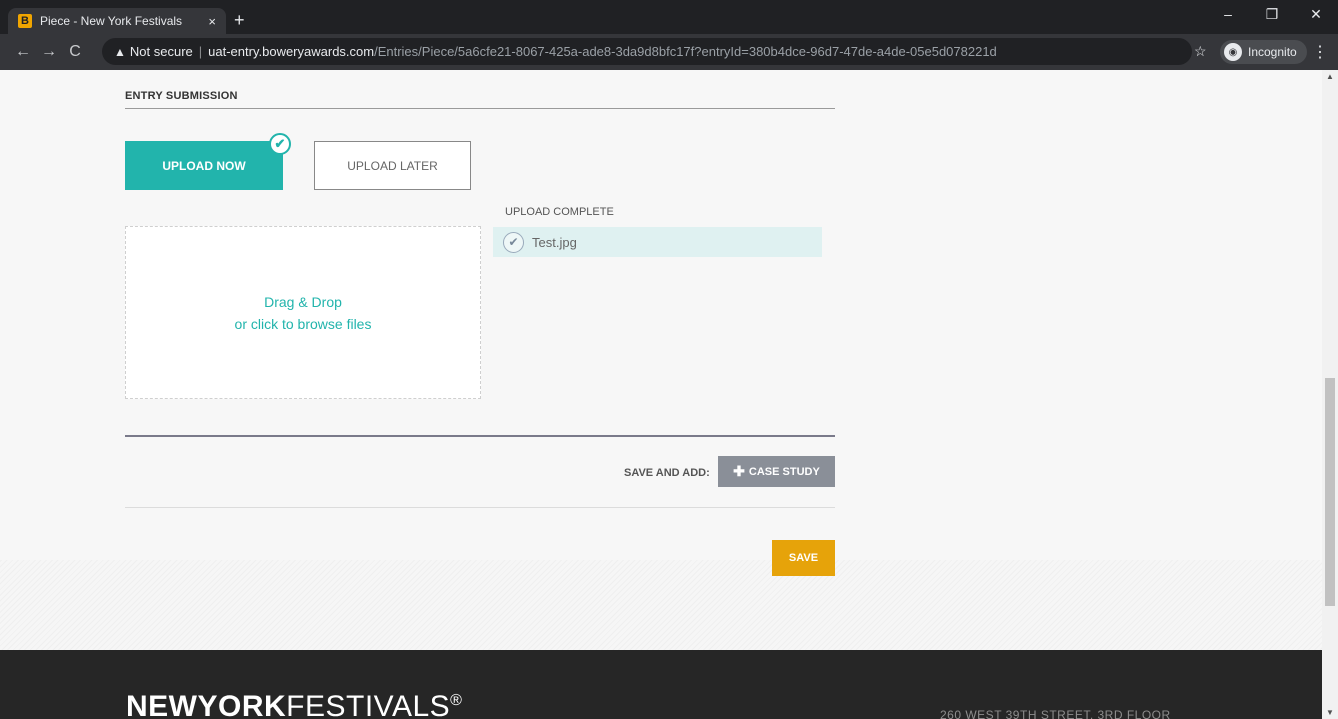  Describe the element at coordinates (1330, 492) in the screenshot. I see `scroll-thumb` at that location.